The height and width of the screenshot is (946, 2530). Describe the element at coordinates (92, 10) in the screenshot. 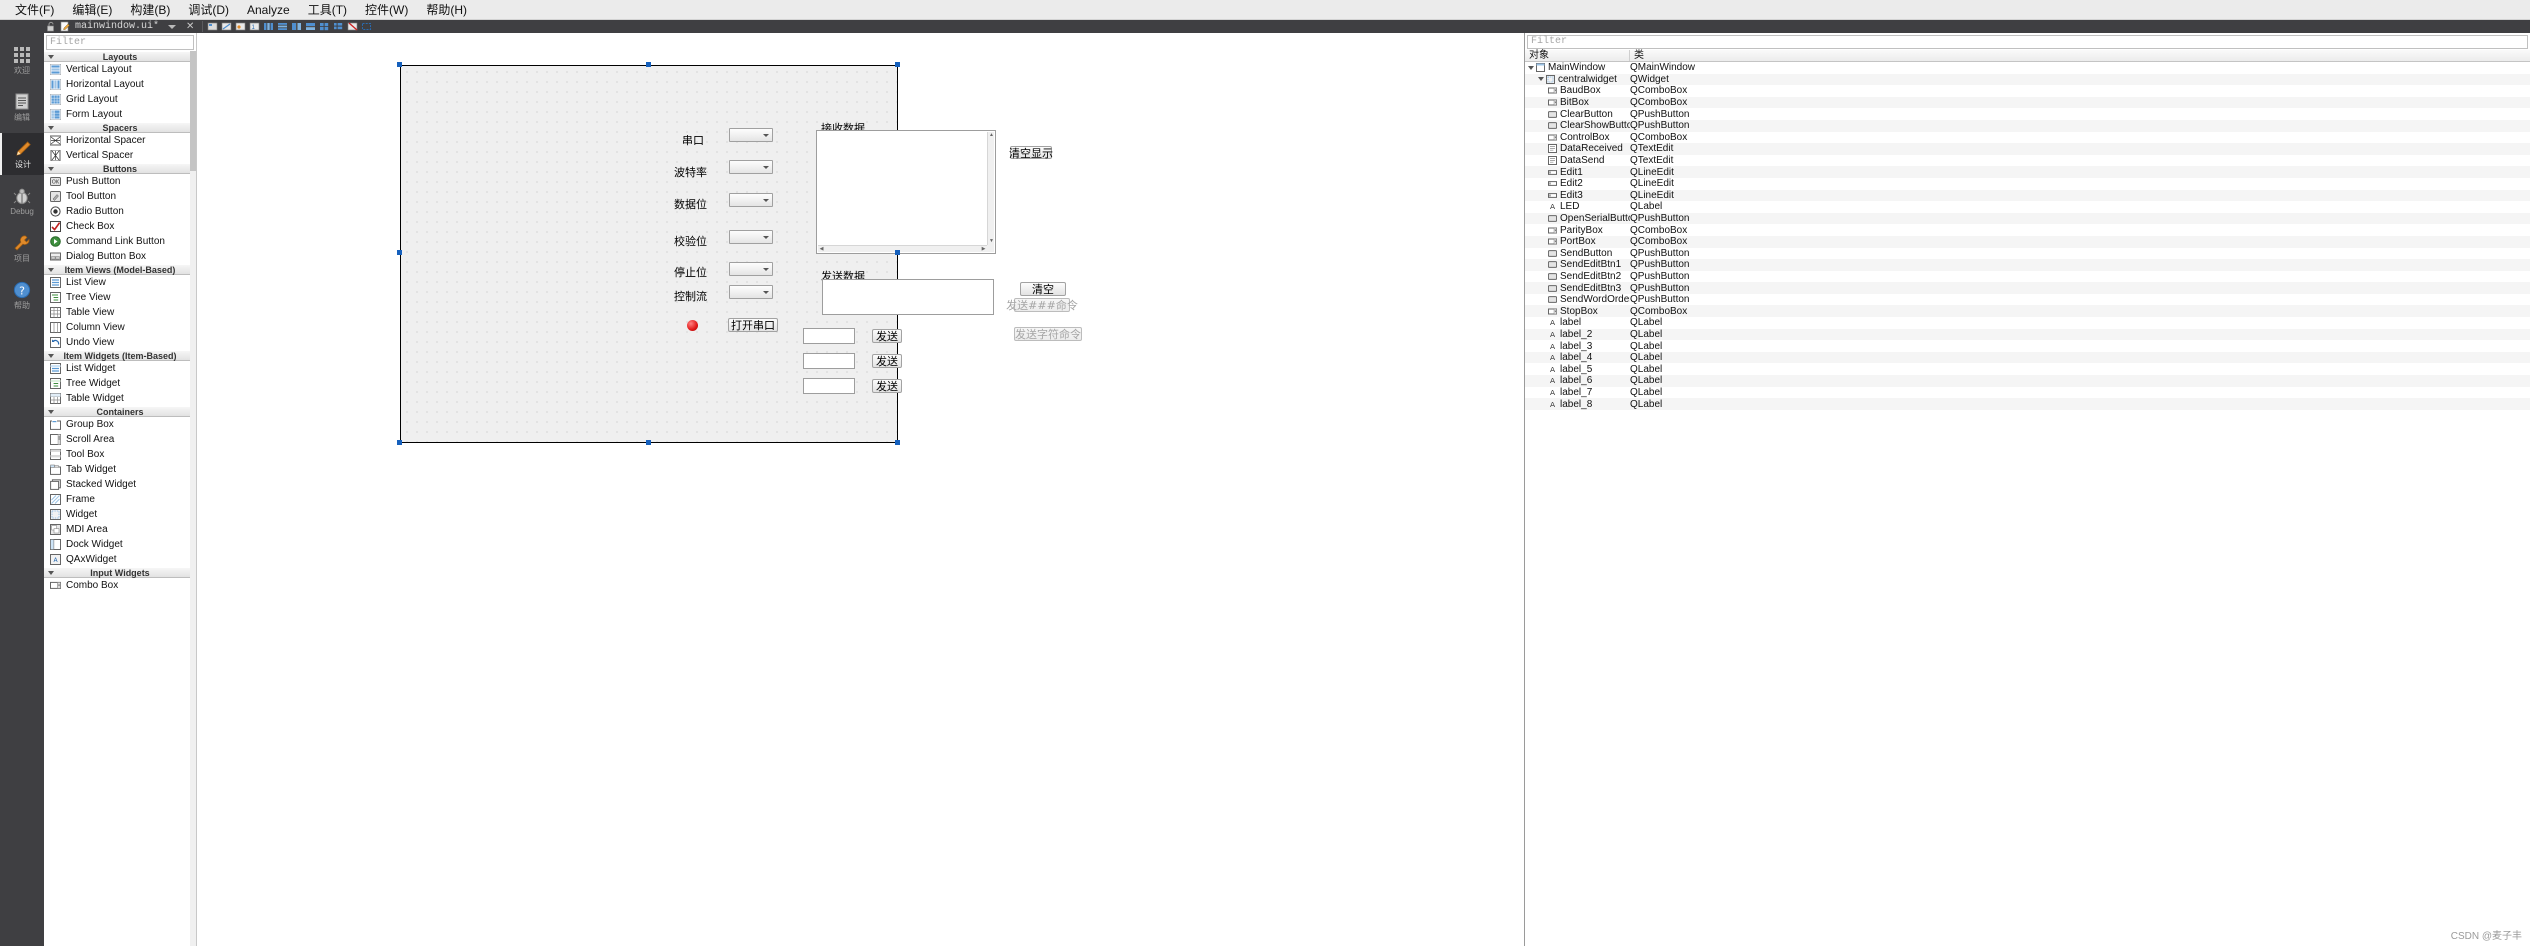

I see `menu-item-1: 编辑(E)` at that location.